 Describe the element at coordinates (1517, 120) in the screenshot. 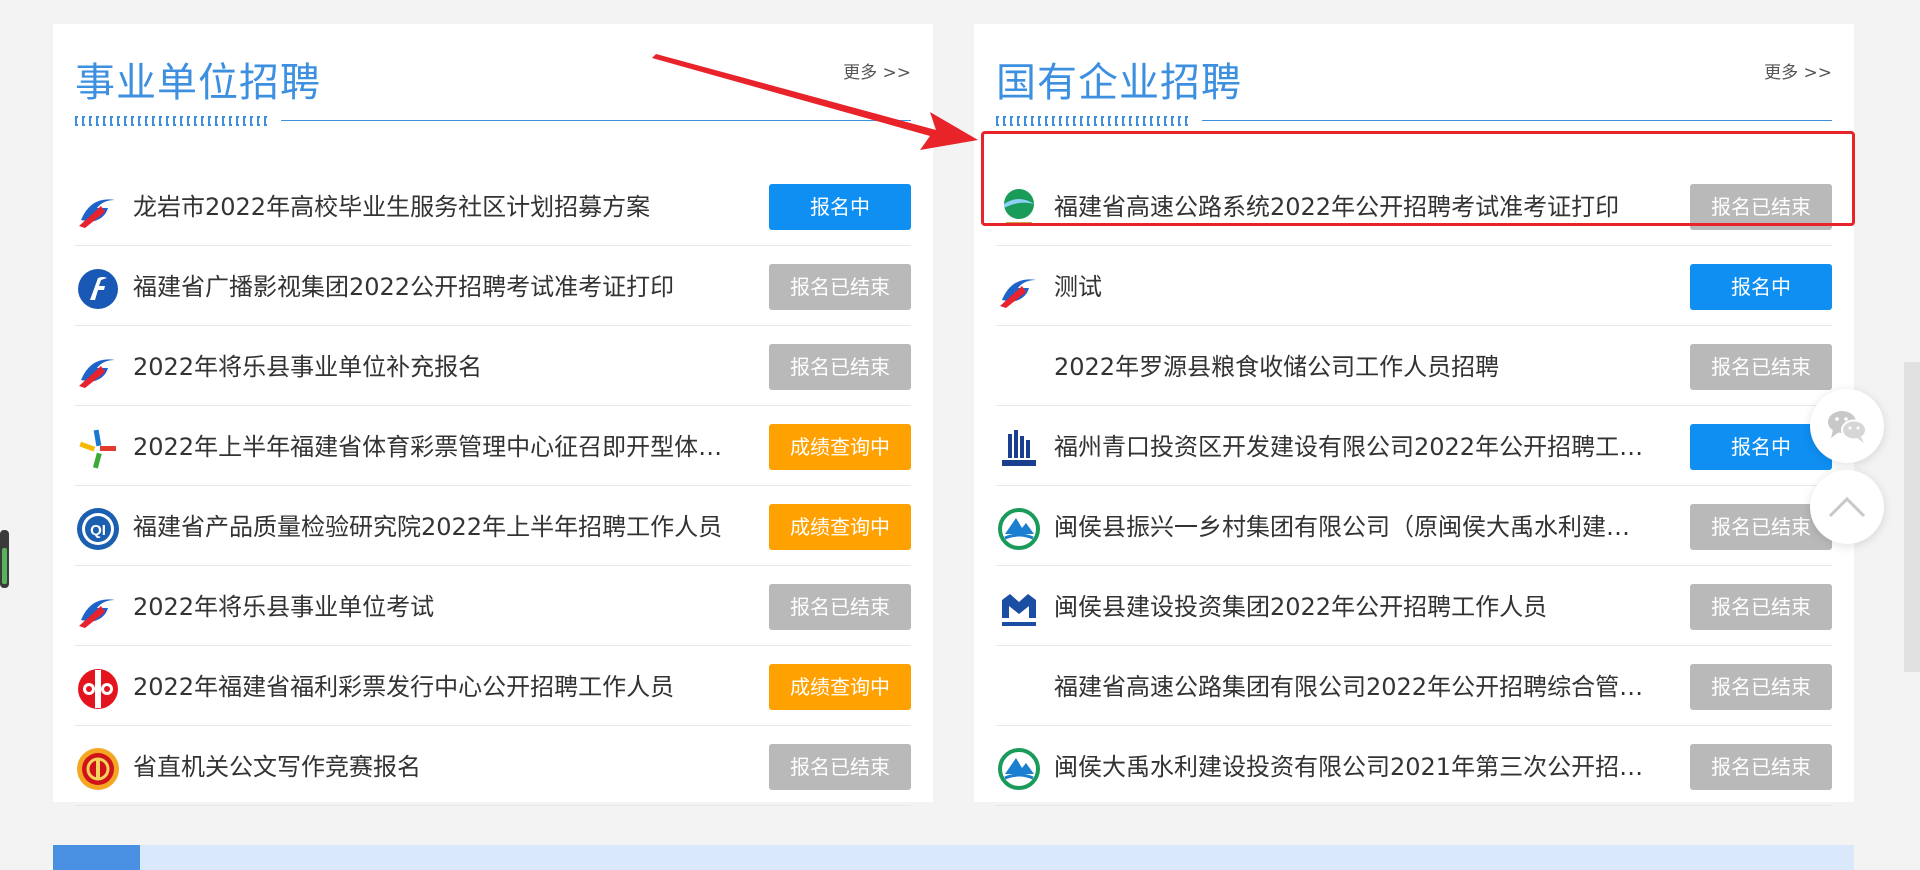

I see `divider-line` at that location.